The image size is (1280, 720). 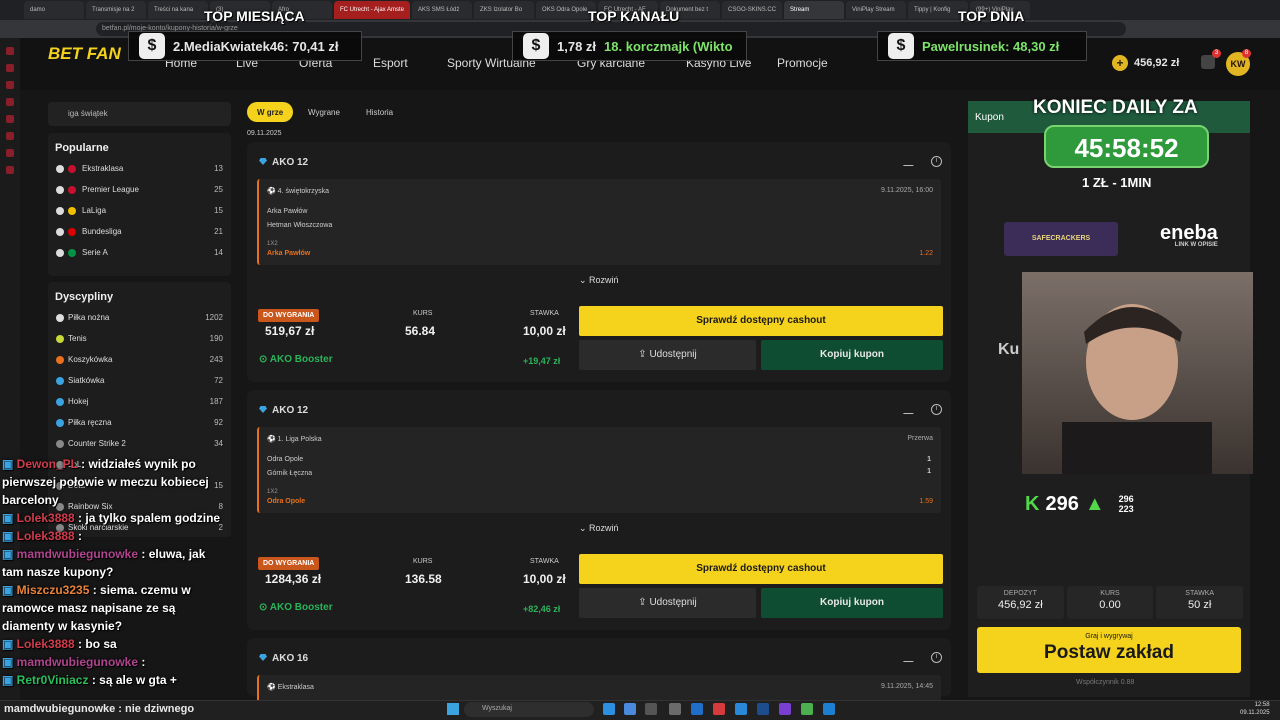 I want to click on taskbar-clock: 12:58 09.11.2025, so click(x=1255, y=709).